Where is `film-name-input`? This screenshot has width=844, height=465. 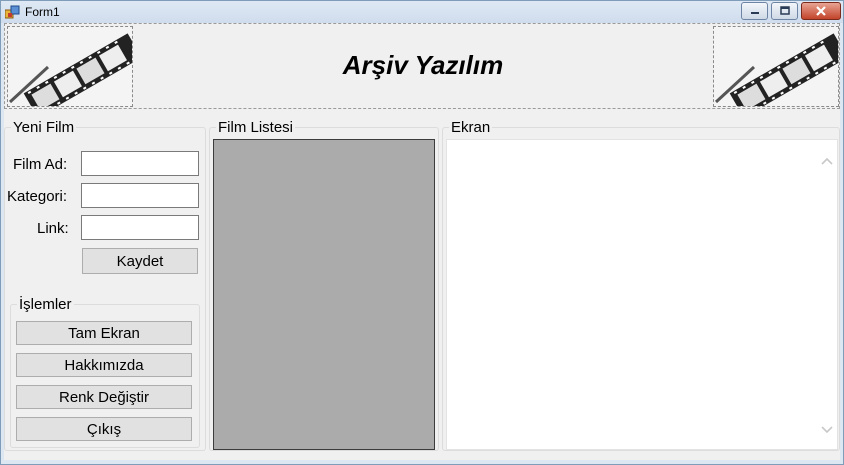 film-name-input is located at coordinates (140, 163).